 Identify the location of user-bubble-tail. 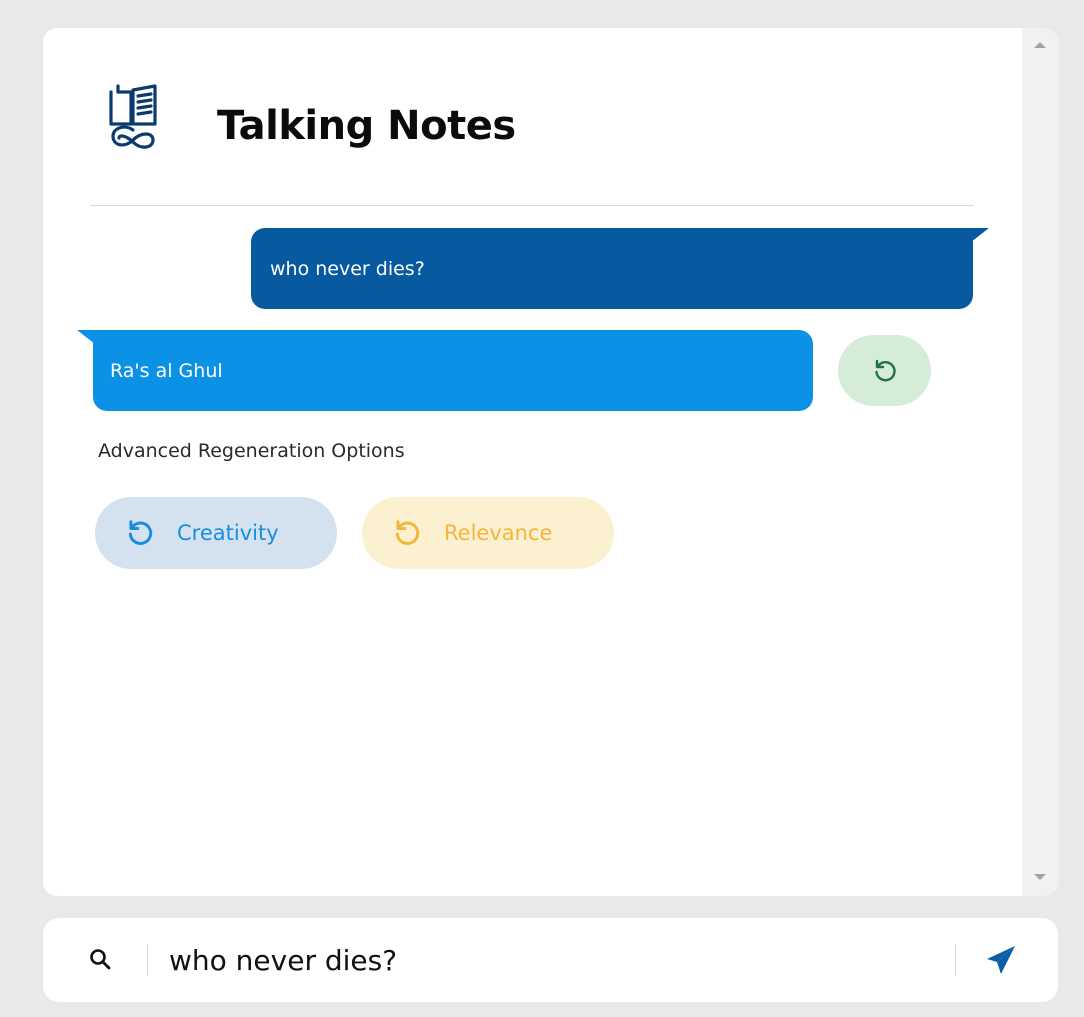
(980, 235).